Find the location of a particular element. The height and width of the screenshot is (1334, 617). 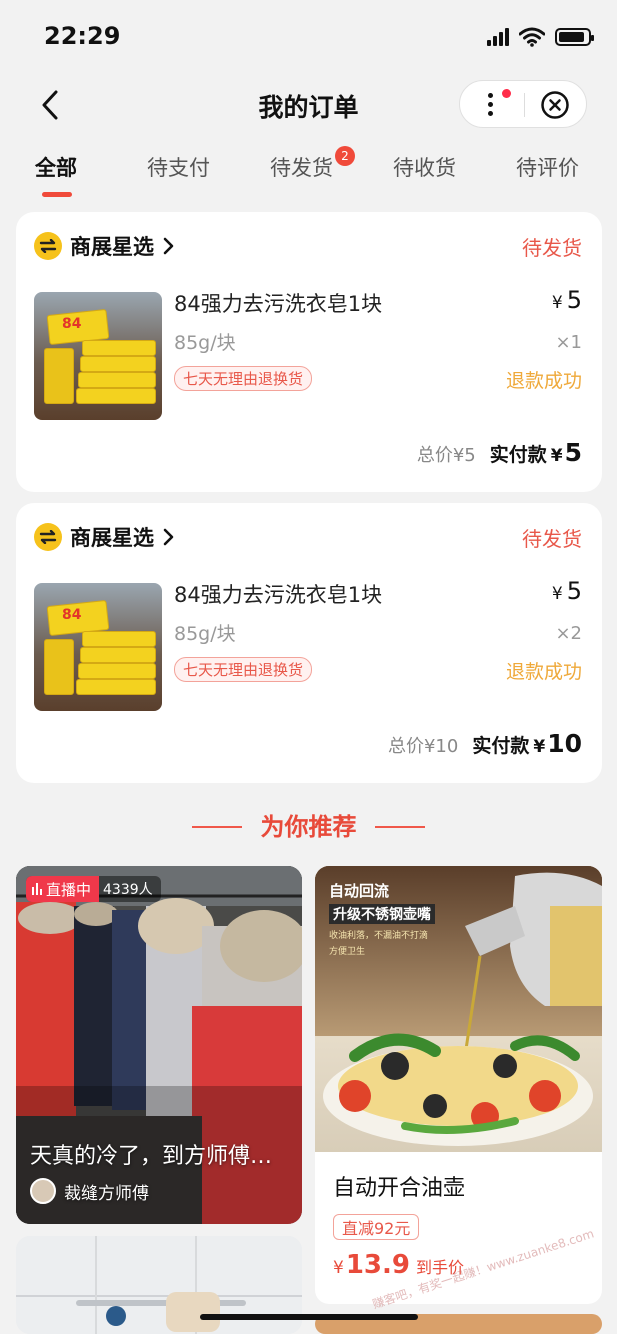

product-title: 自动开合油壶 is located at coordinates (399, 1188).